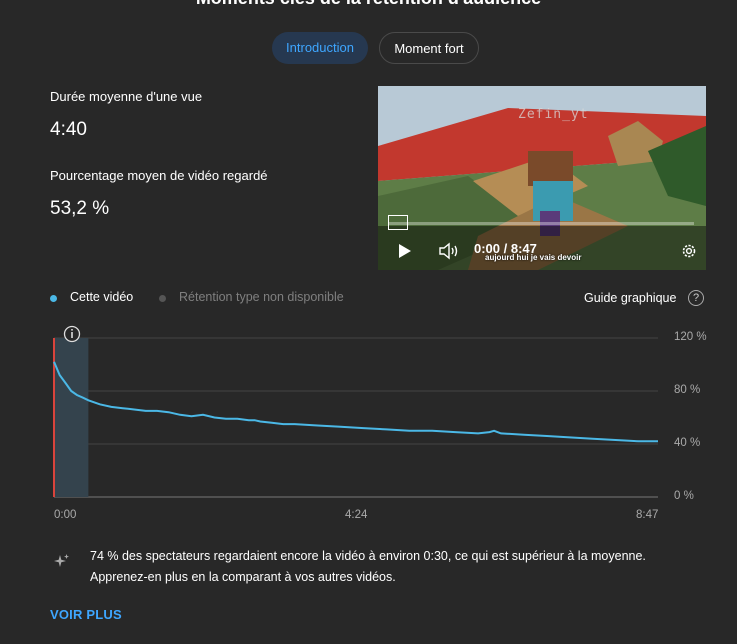 This screenshot has height=644, width=737. Describe the element at coordinates (687, 443) in the screenshot. I see `y-tick-label: 40 %` at that location.